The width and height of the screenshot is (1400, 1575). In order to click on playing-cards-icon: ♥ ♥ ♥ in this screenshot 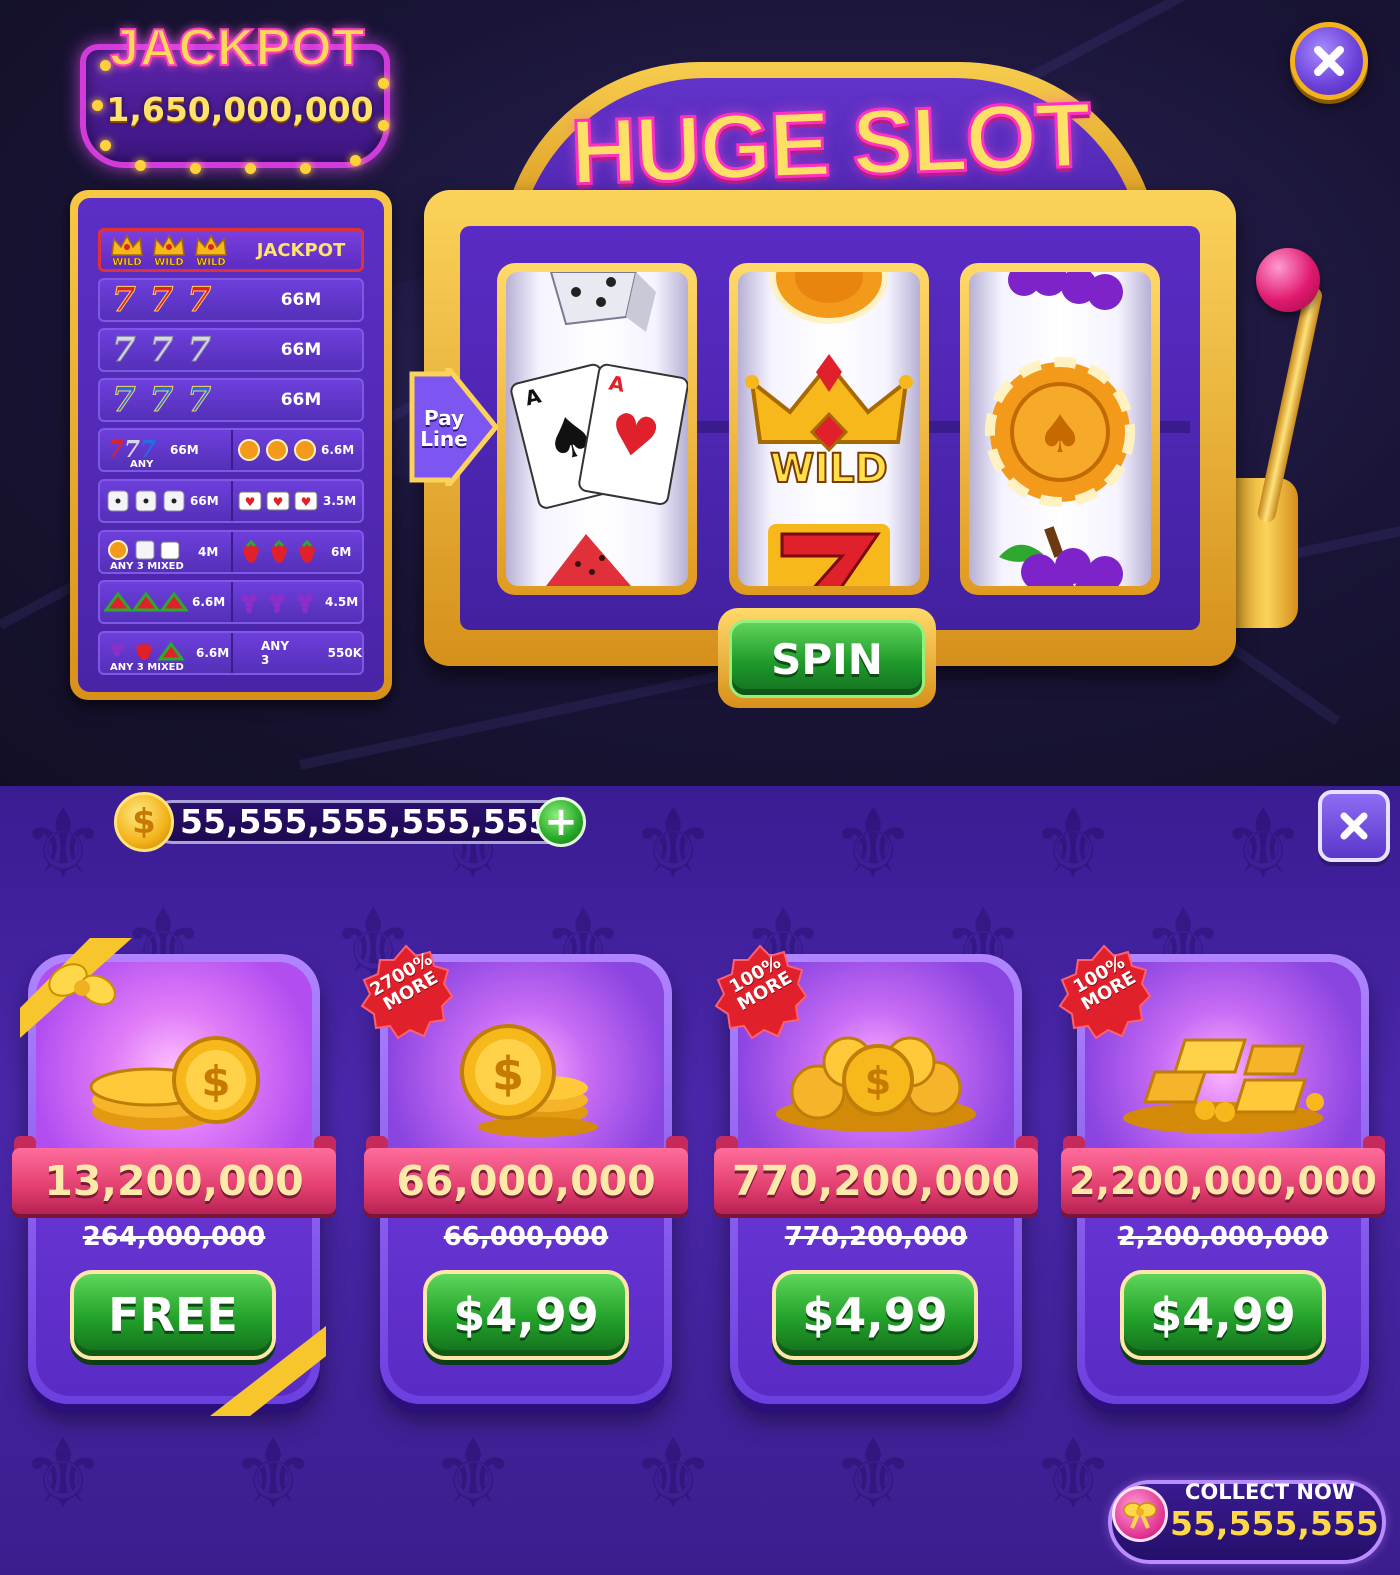, I will do `click(278, 501)`.